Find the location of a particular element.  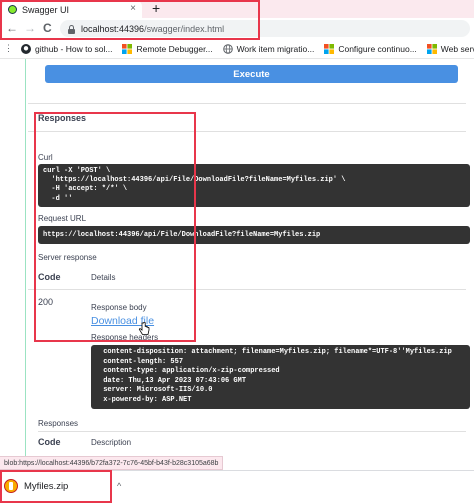

response-body-label: Response body is located at coordinates (119, 307).